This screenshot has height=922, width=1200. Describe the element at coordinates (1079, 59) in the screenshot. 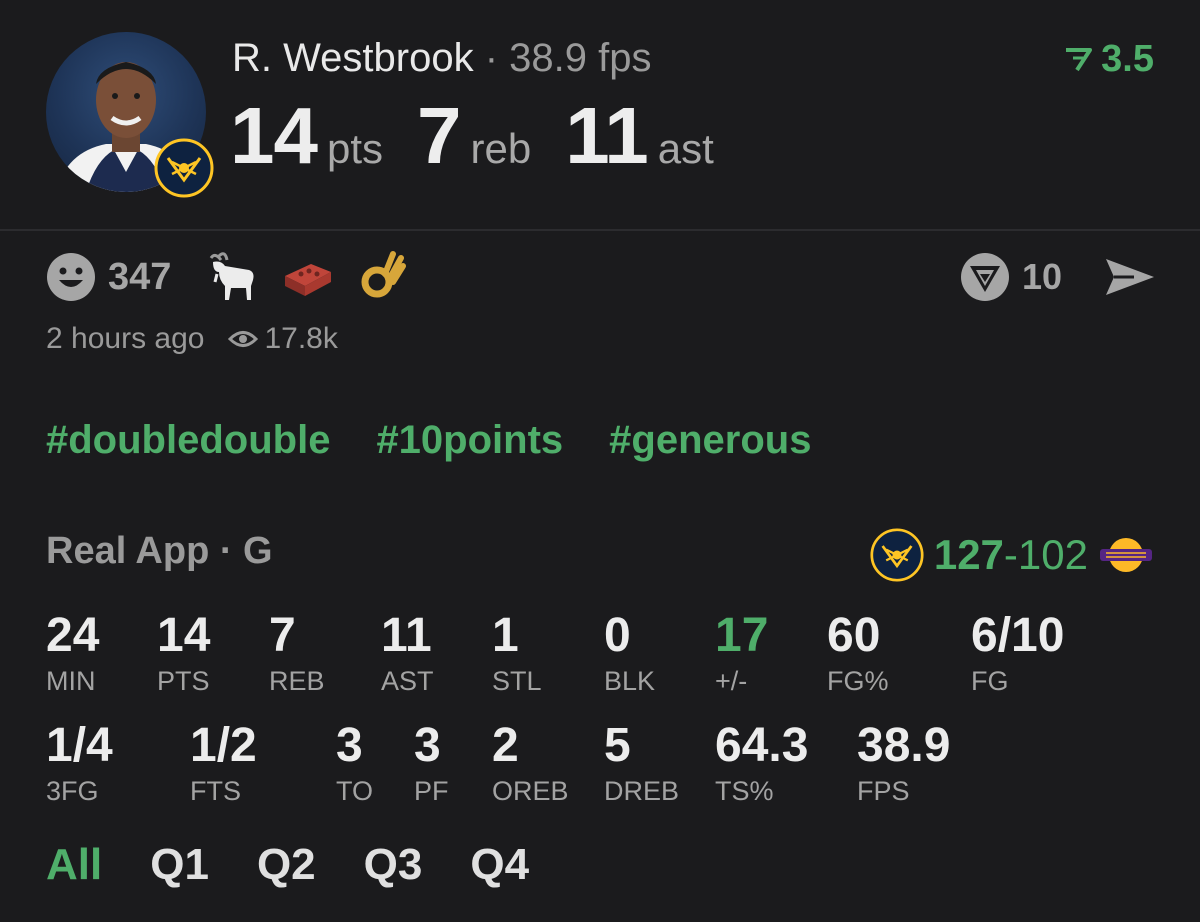

I see `rank-arrow-icon` at that location.